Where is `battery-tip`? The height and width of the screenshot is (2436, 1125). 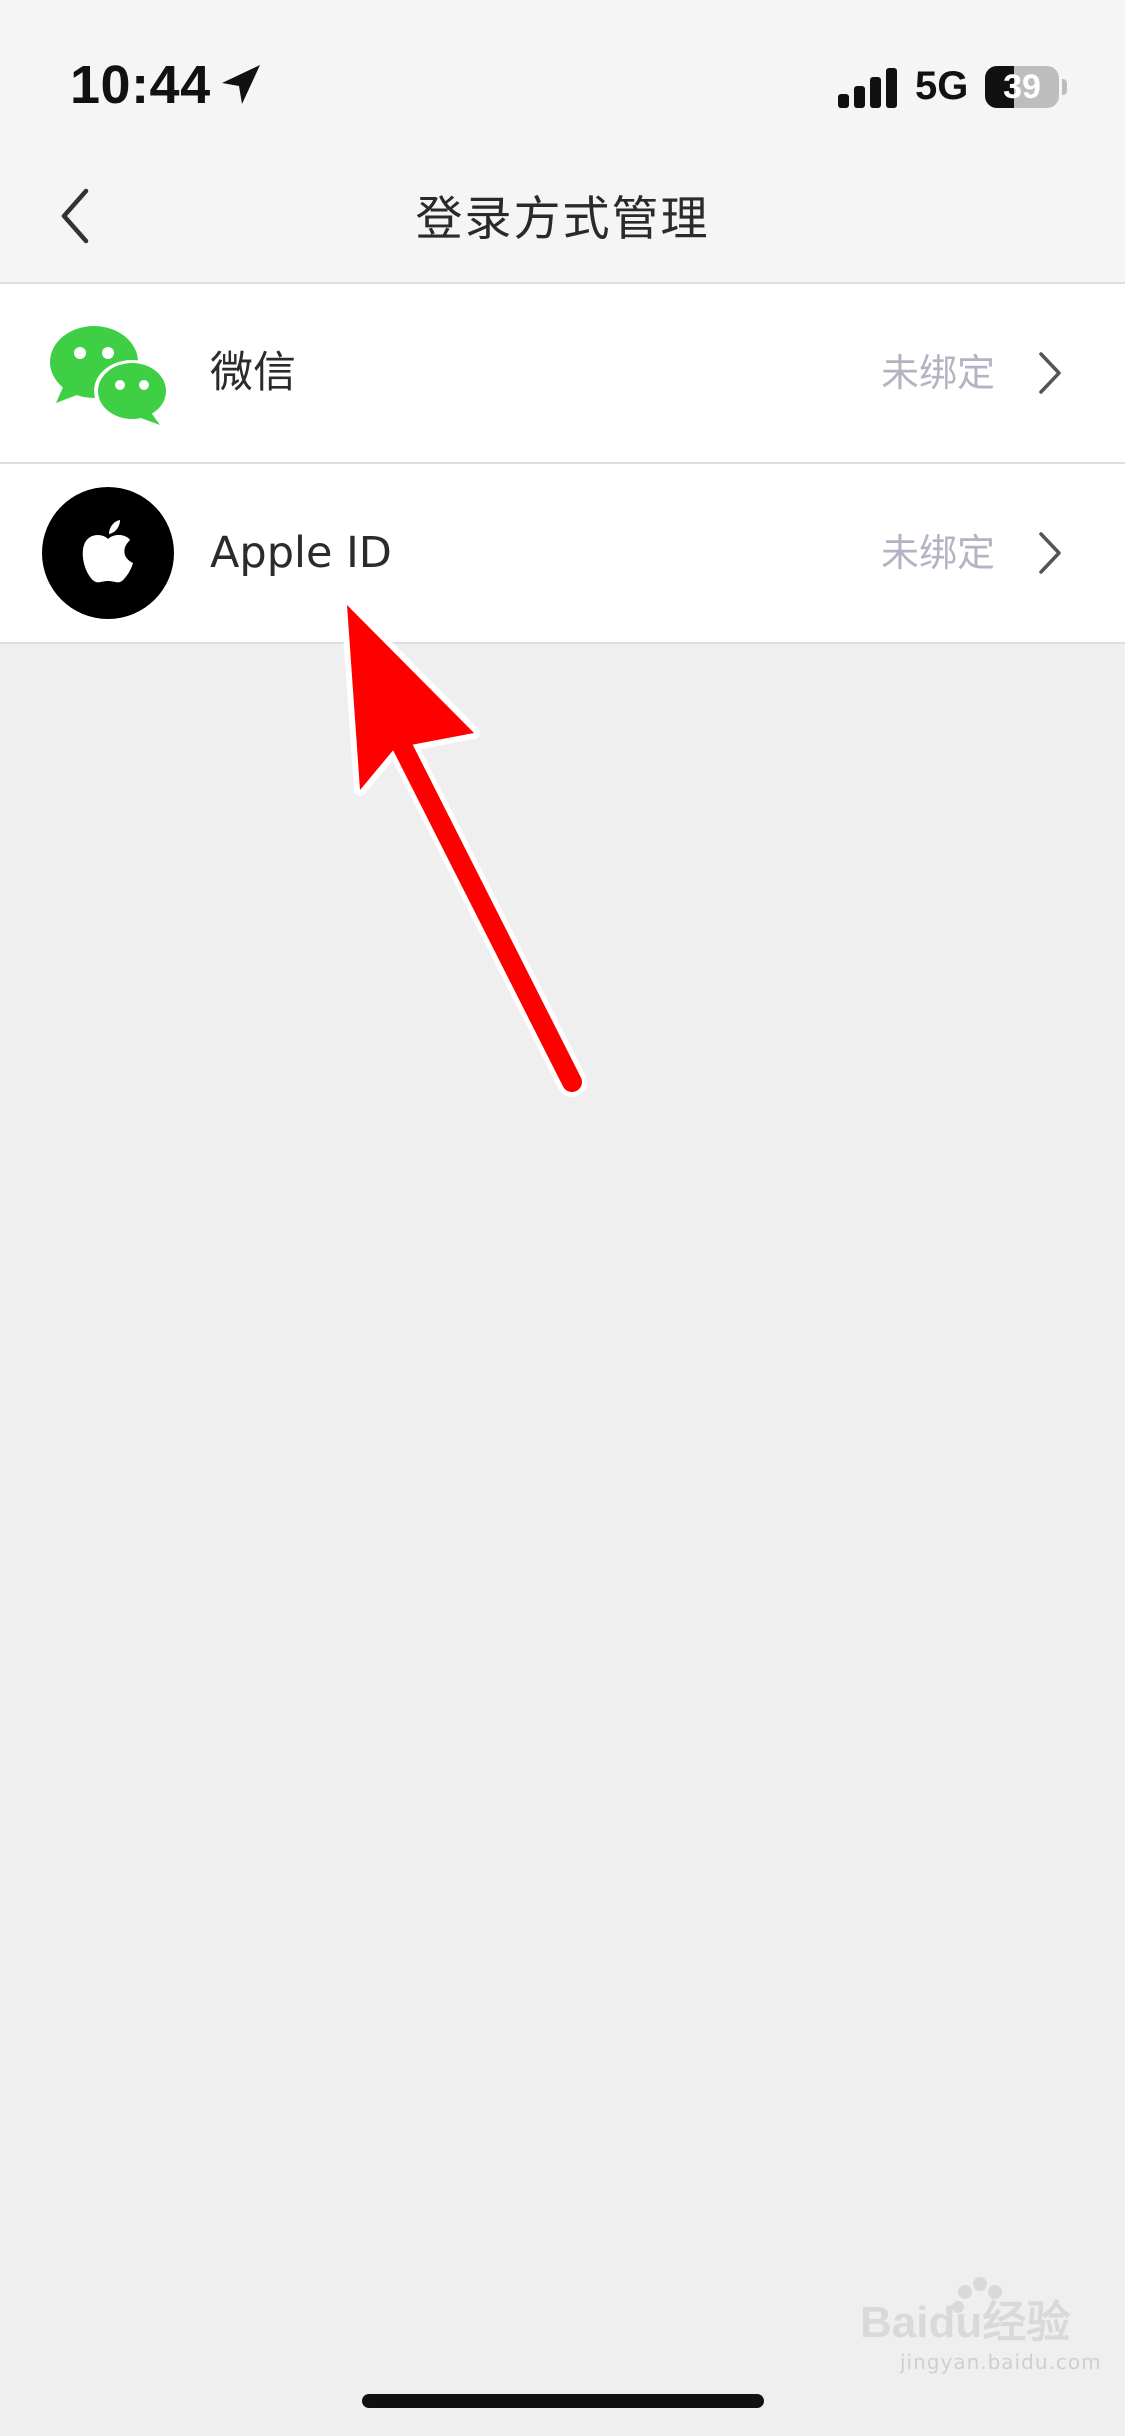 battery-tip is located at coordinates (1064, 87).